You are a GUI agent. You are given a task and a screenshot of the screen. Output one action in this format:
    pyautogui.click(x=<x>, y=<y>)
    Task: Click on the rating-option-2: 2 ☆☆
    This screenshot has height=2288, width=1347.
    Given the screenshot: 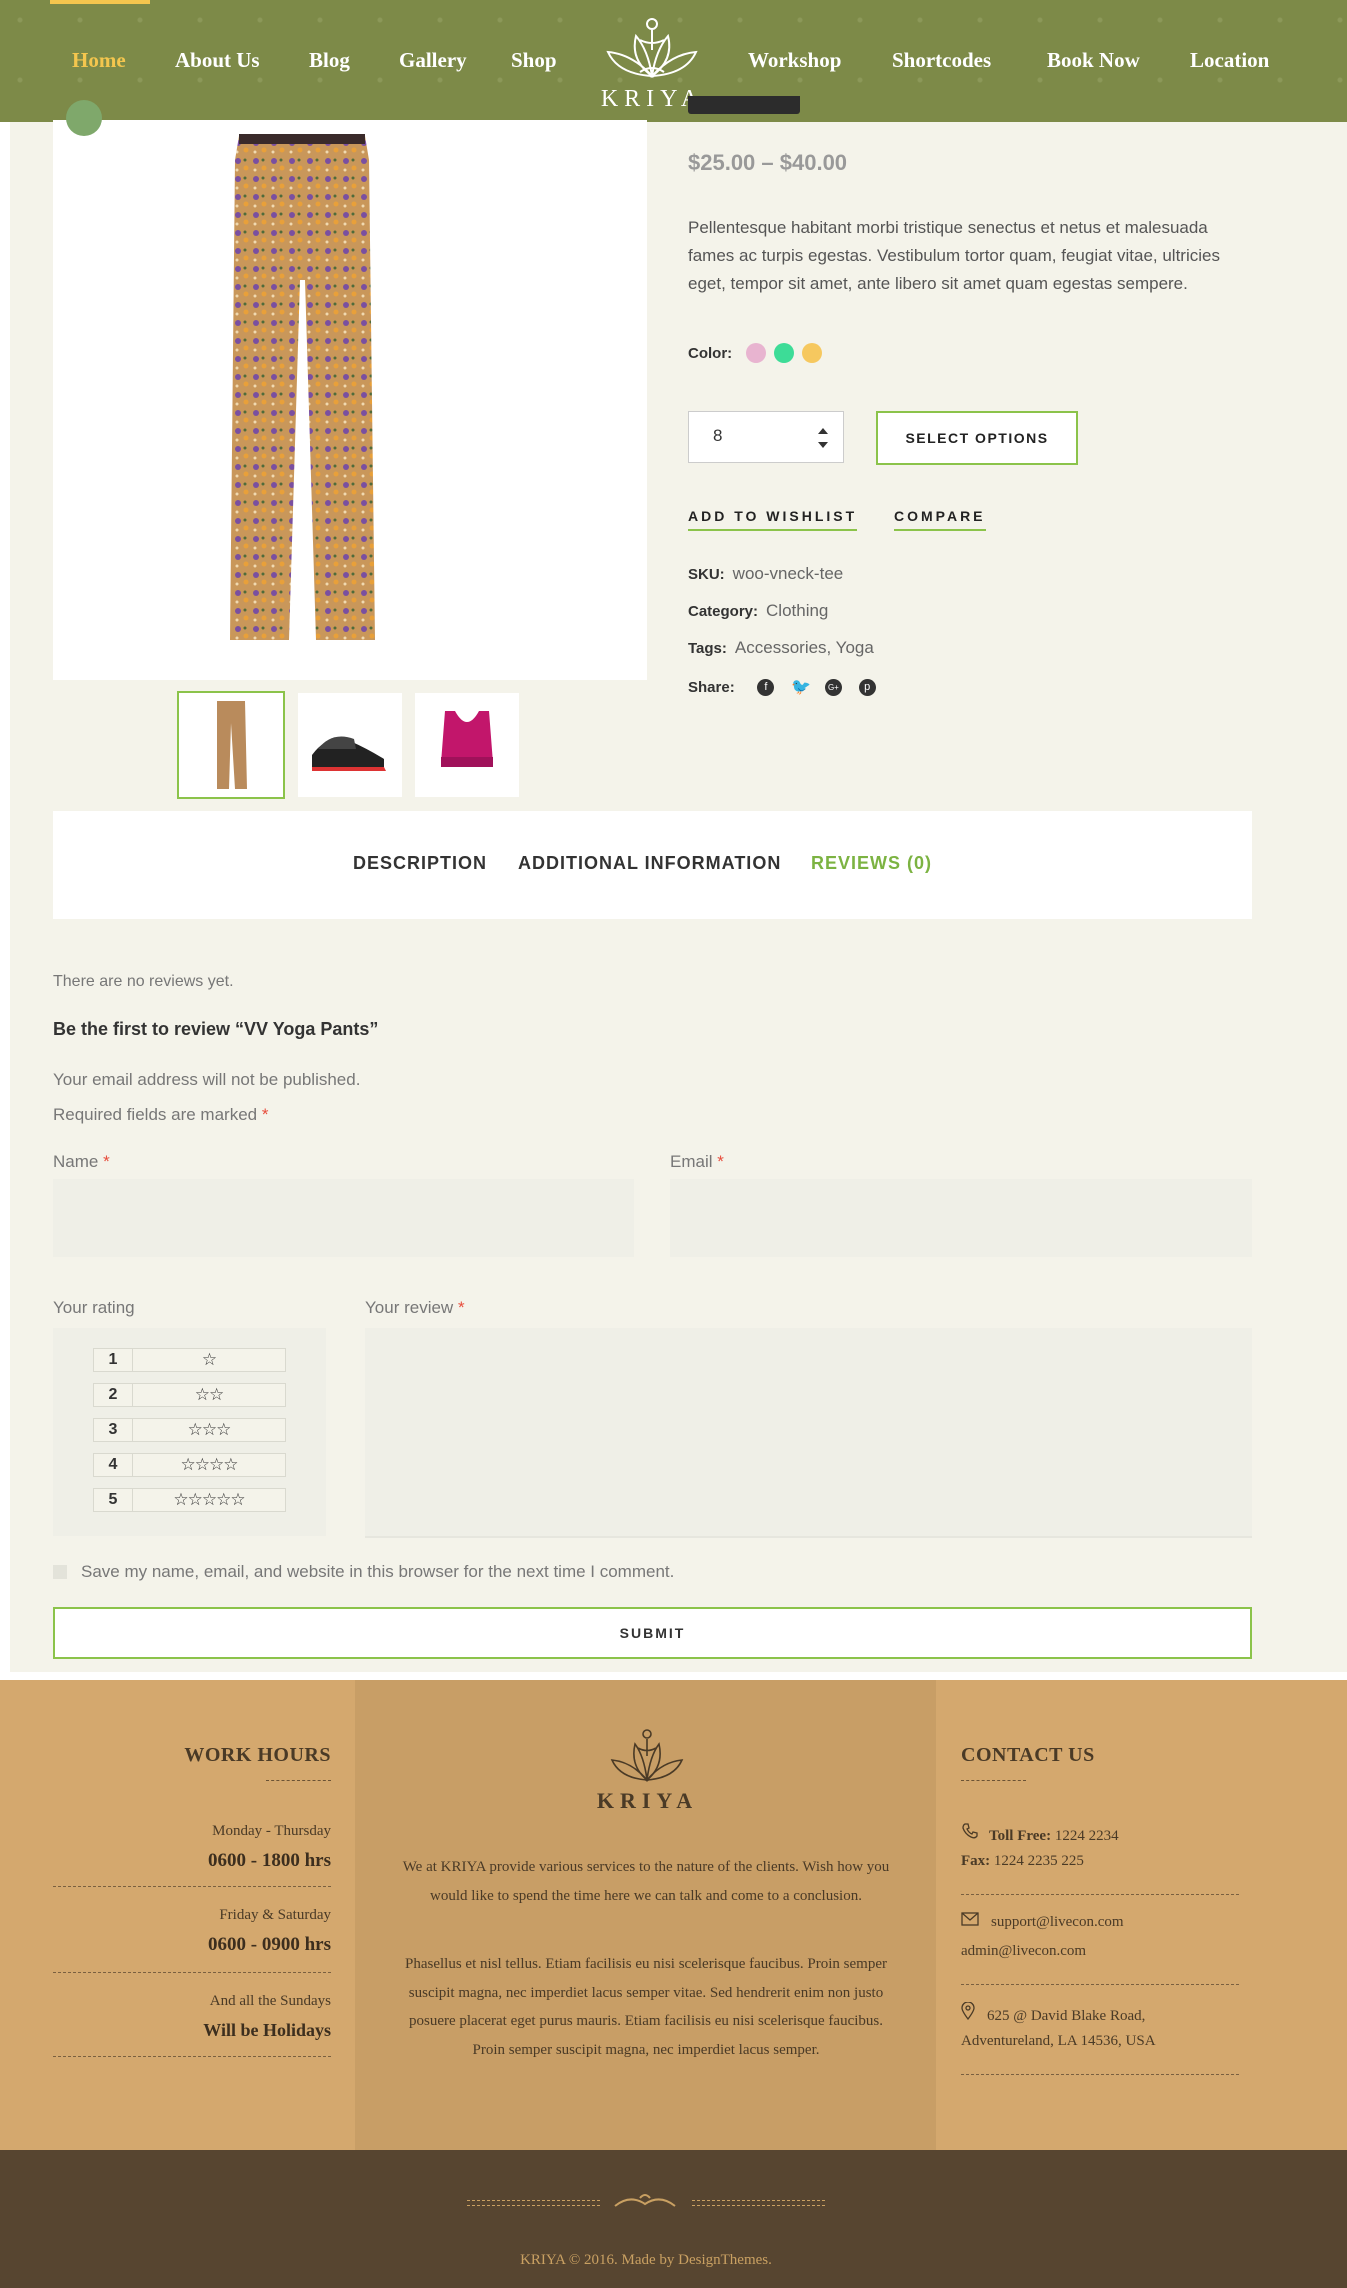 What is the action you would take?
    pyautogui.click(x=189, y=1395)
    